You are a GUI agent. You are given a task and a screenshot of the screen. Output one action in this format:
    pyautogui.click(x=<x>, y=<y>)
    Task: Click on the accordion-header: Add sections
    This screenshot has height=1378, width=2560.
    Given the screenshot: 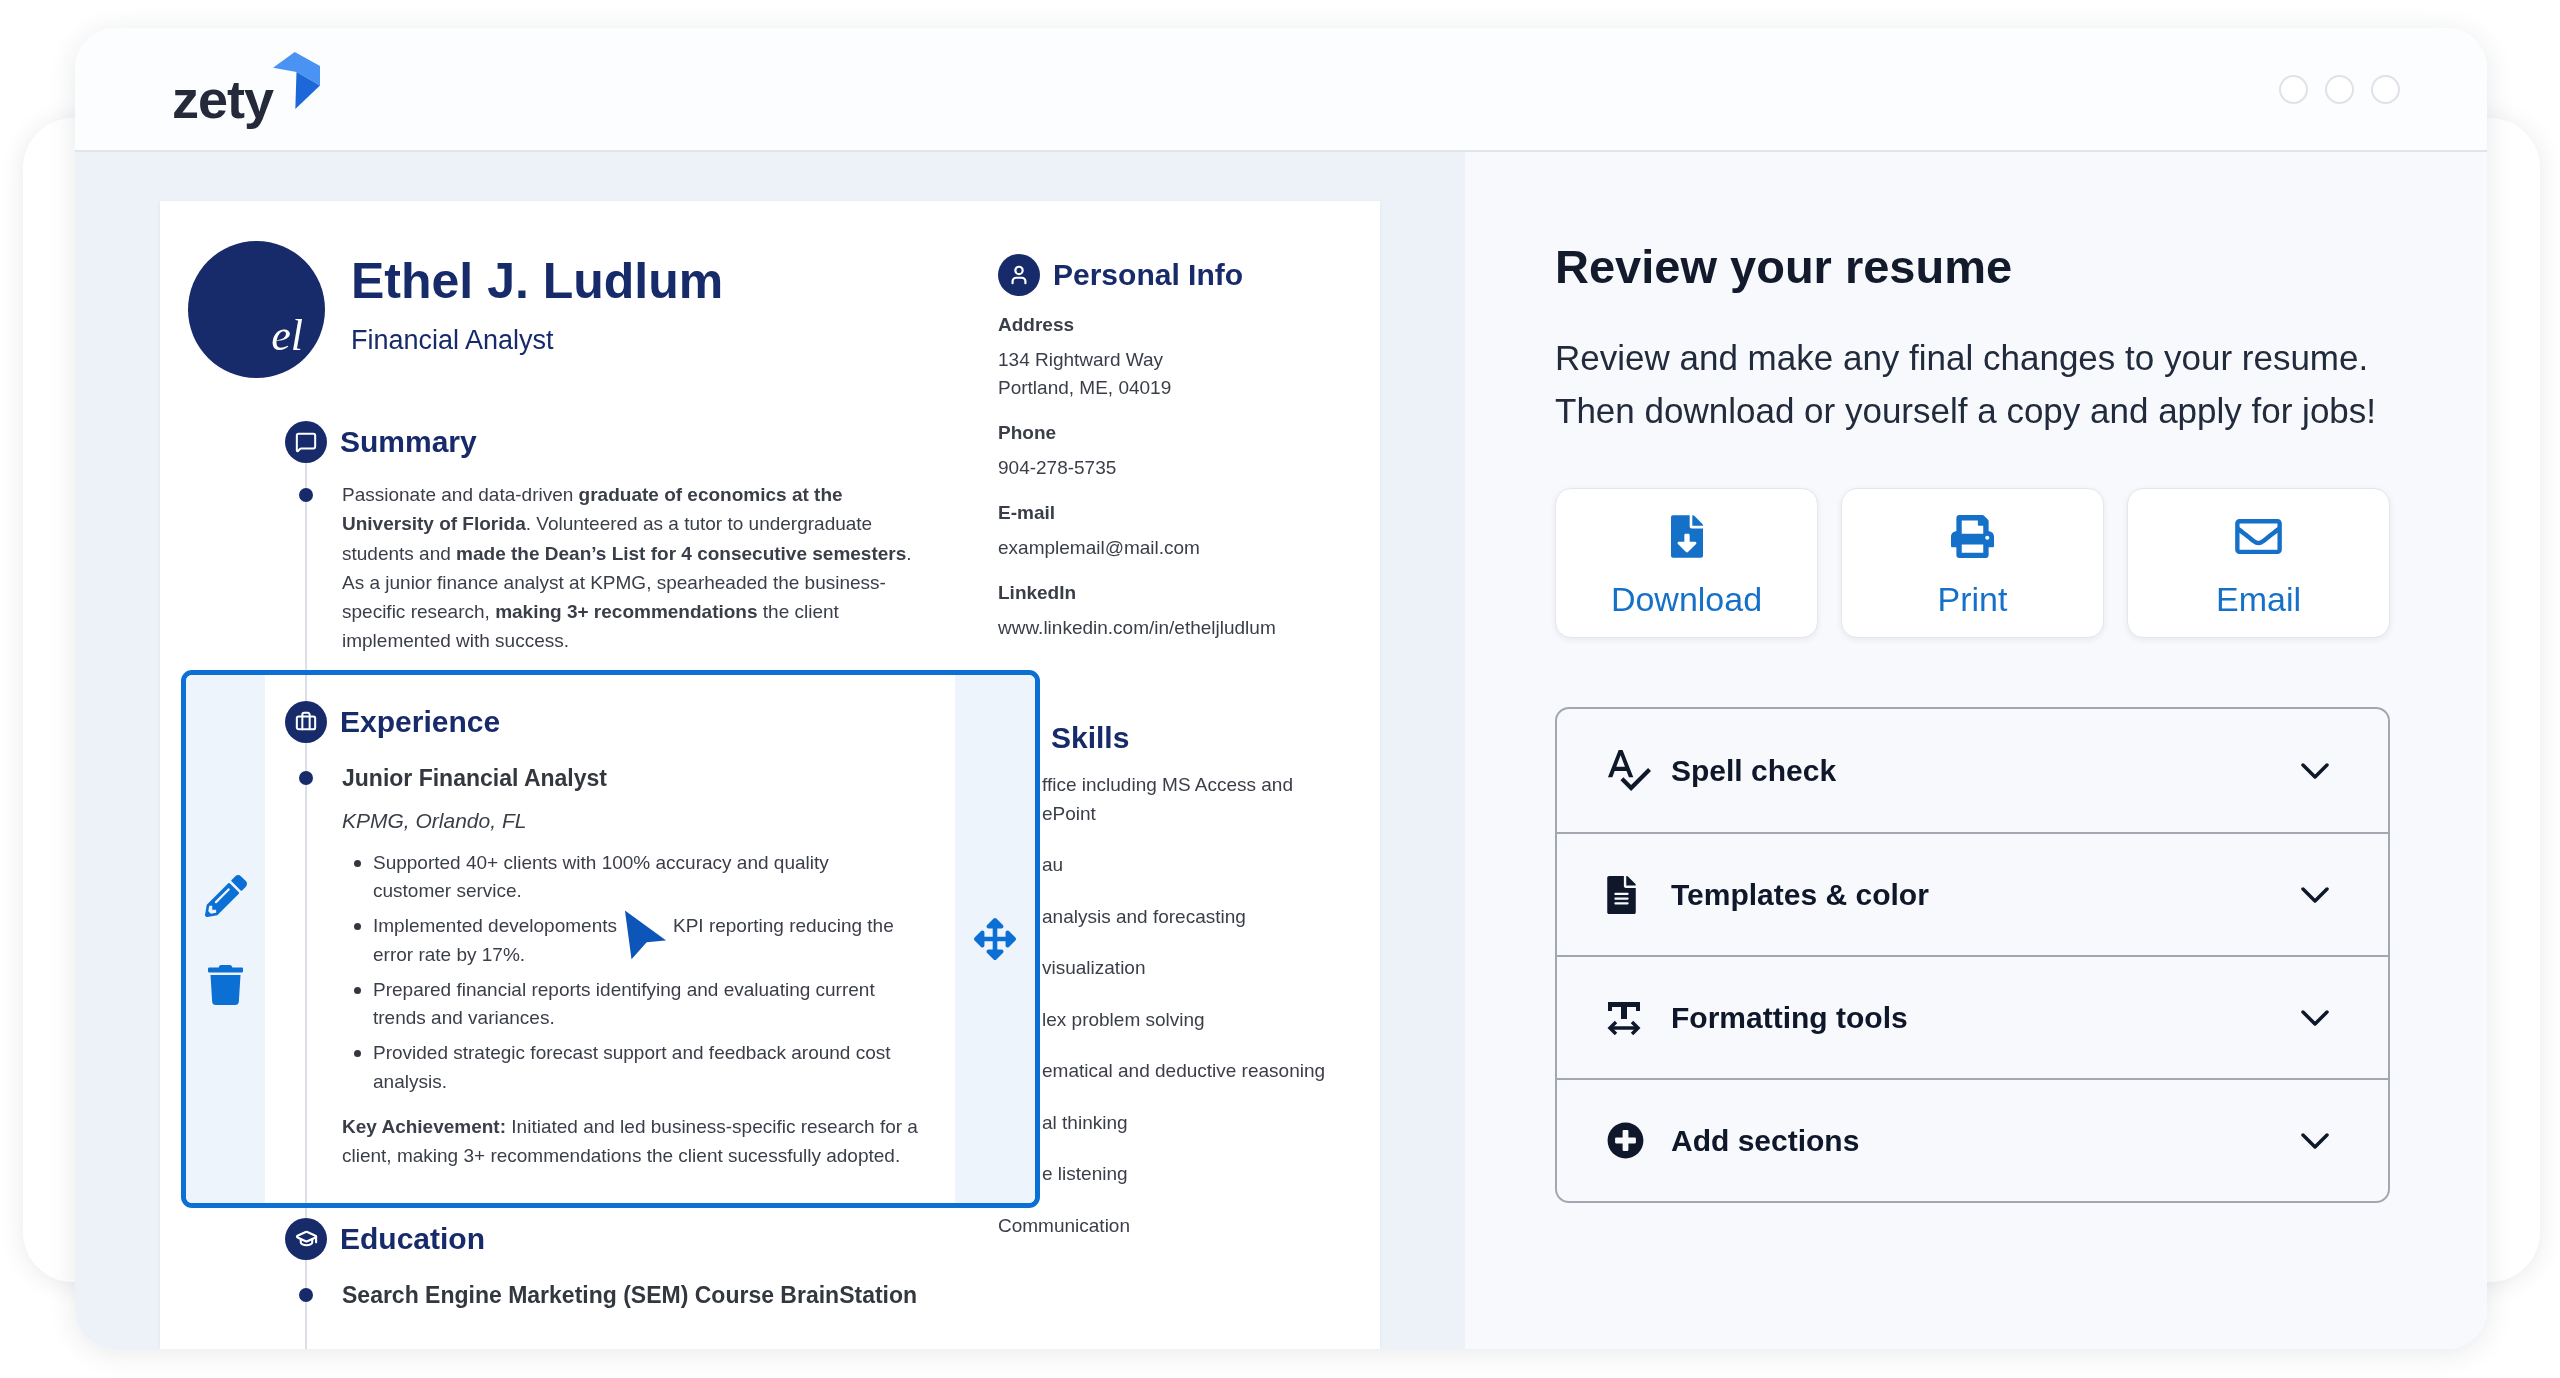 What is the action you would take?
    pyautogui.click(x=1972, y=1139)
    